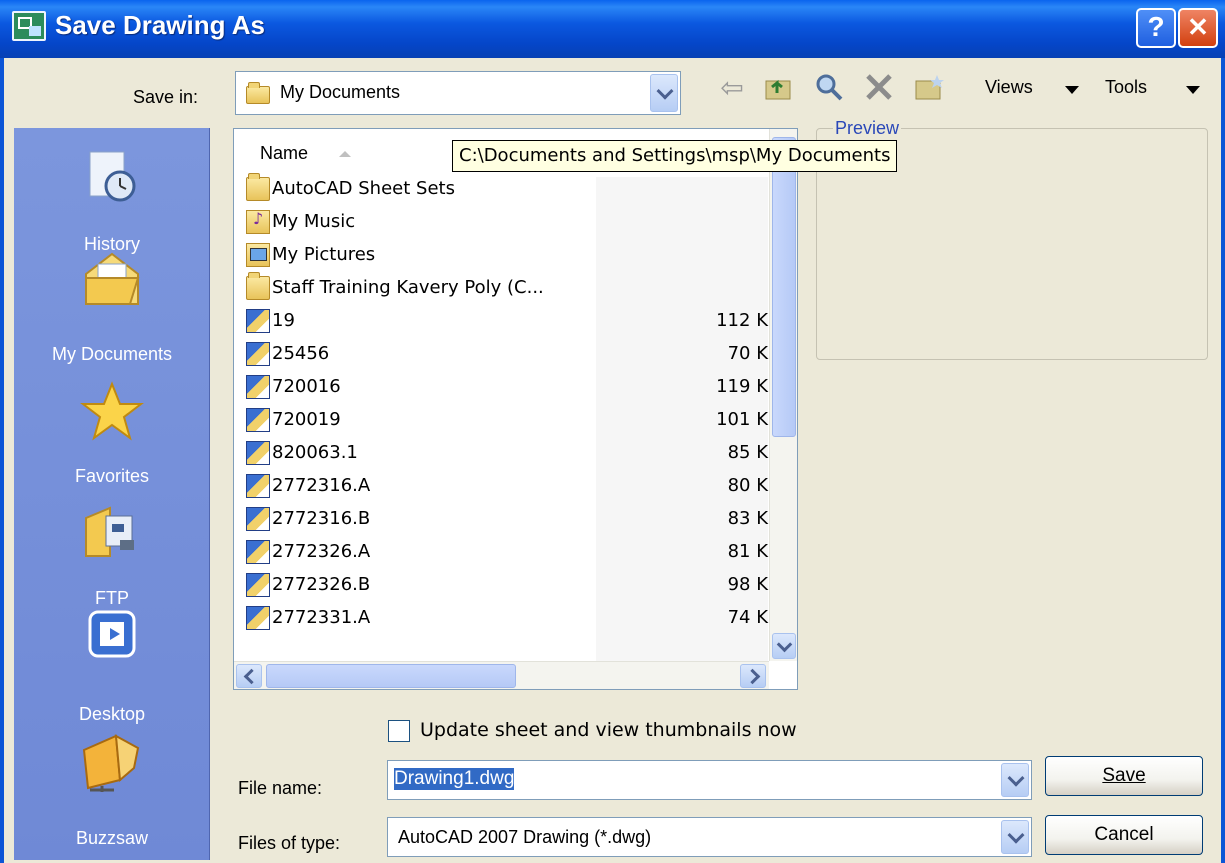  What do you see at coordinates (1126, 87) in the screenshot?
I see `tools-menu: Tools` at bounding box center [1126, 87].